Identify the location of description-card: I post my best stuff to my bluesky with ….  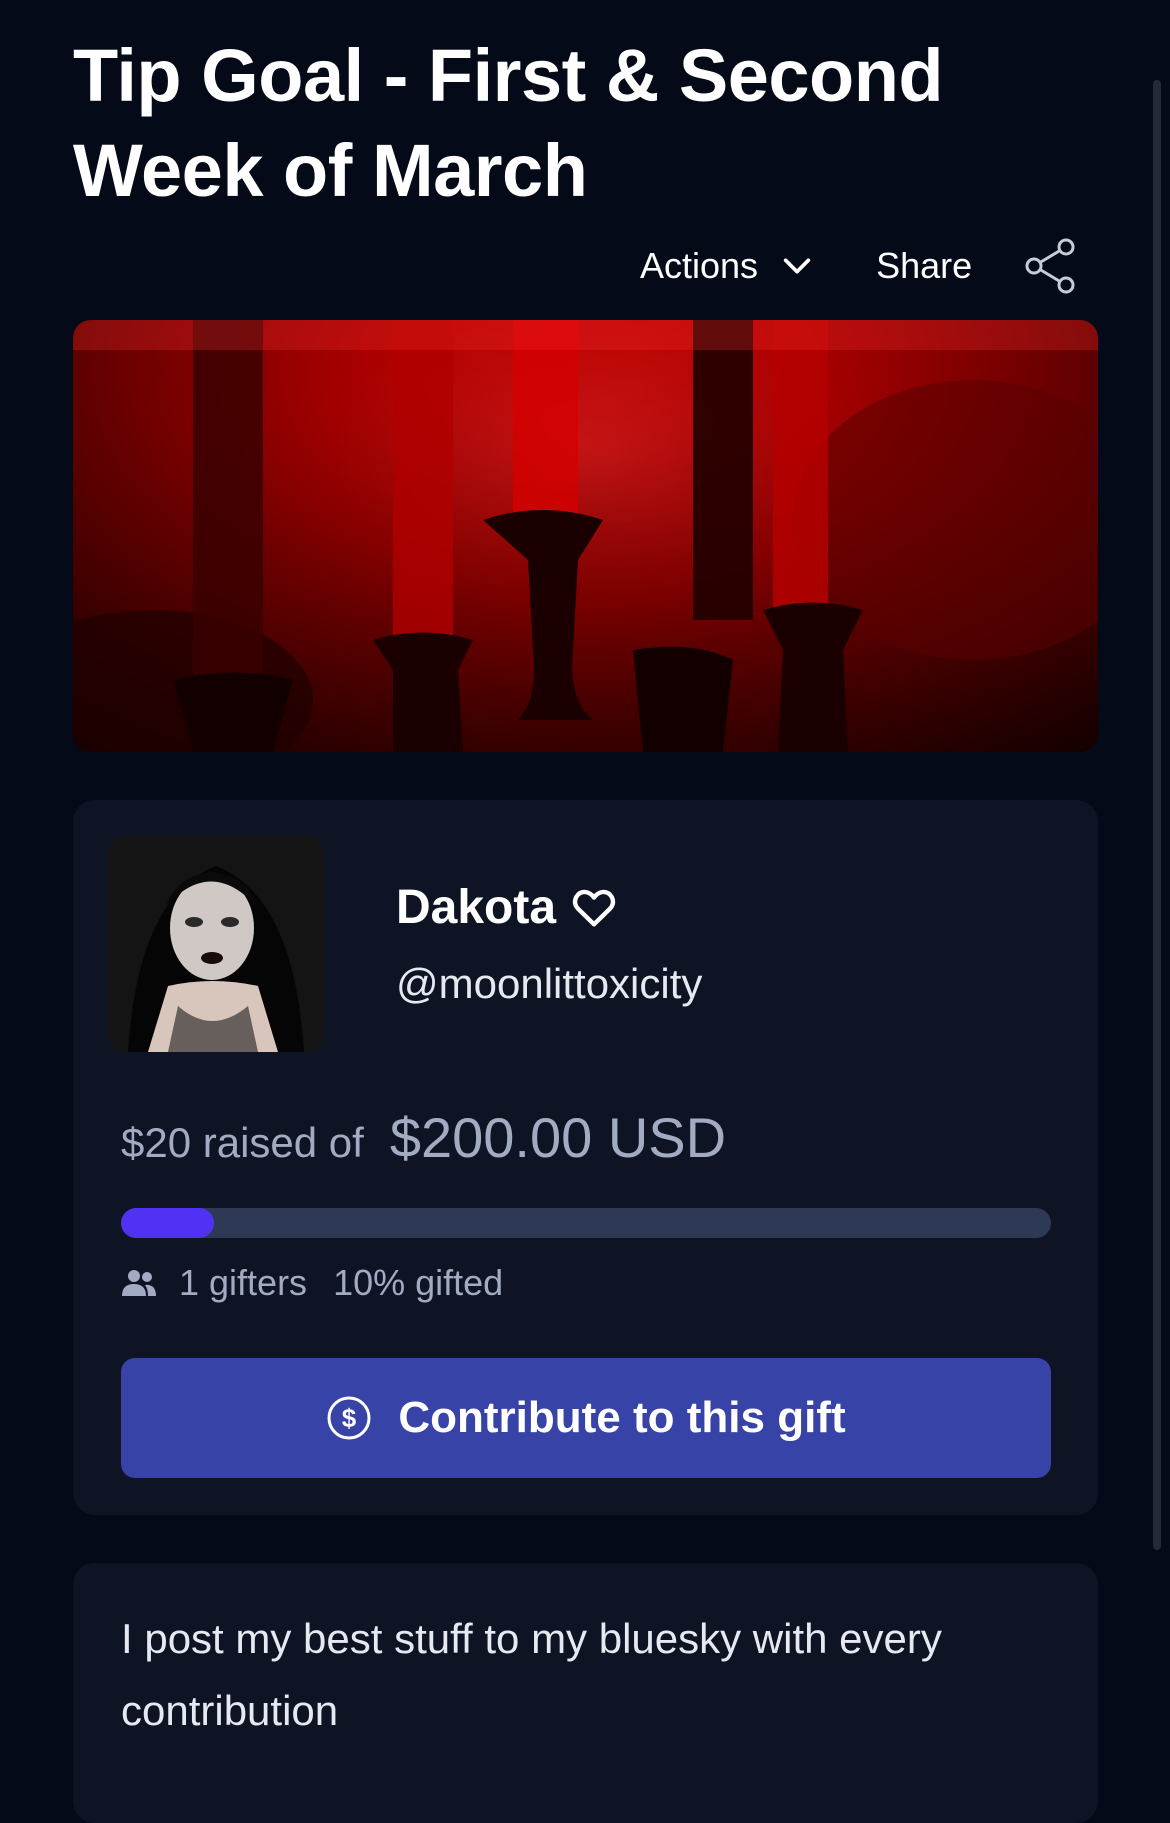
(585, 1693).